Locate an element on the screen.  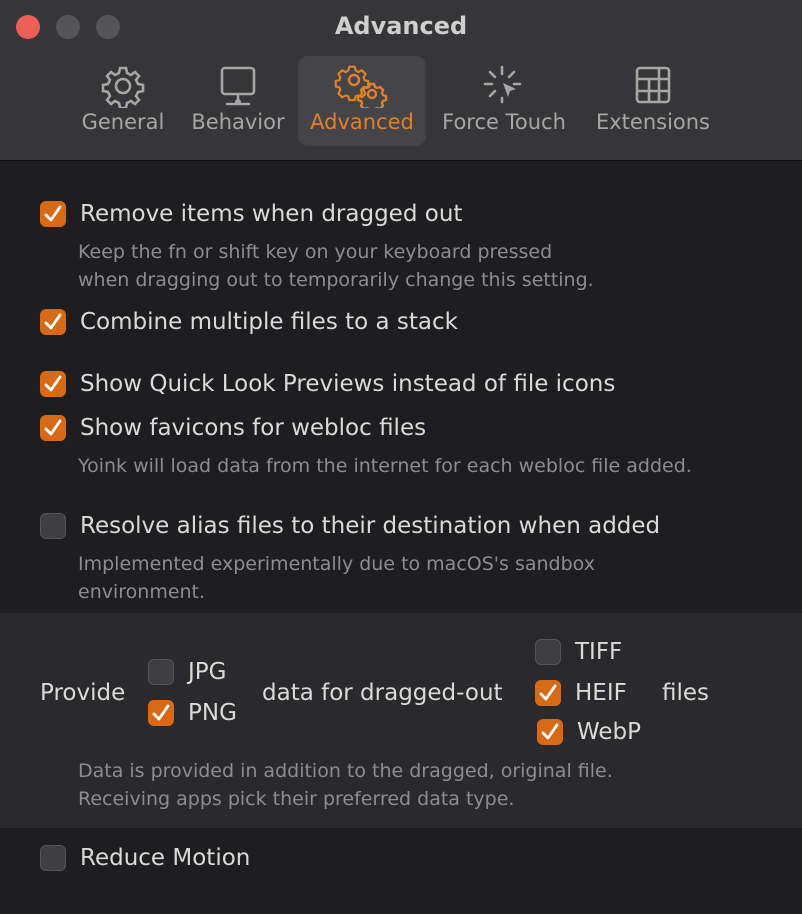
tab-advanced: Advanced is located at coordinates (362, 101).